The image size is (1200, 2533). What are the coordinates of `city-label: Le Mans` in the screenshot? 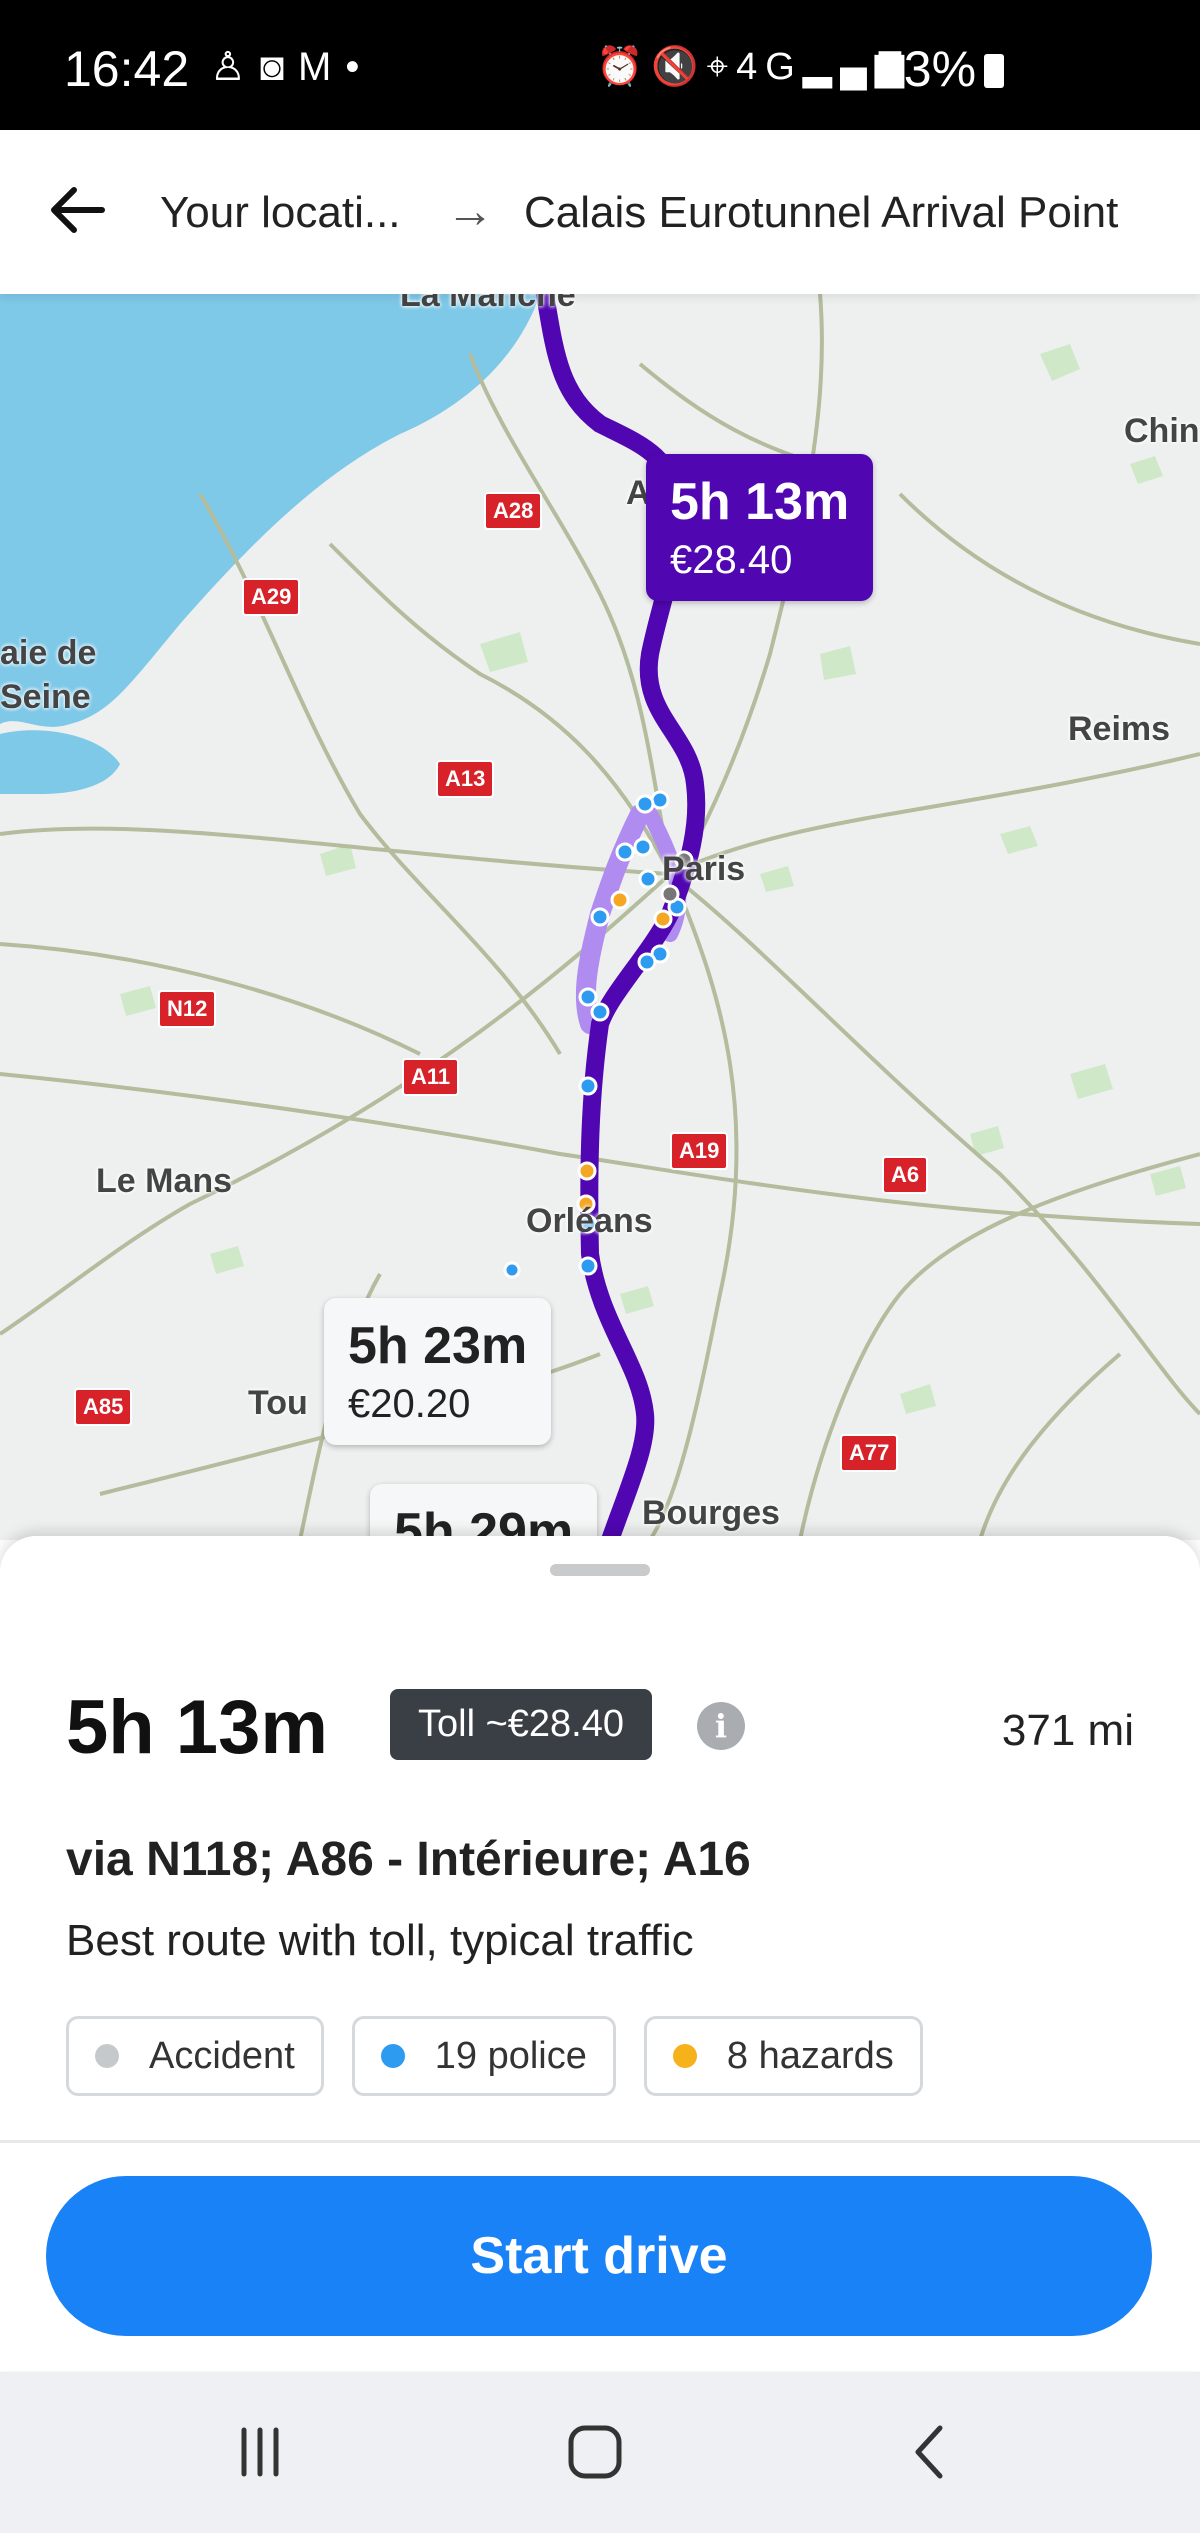 It's located at (164, 1181).